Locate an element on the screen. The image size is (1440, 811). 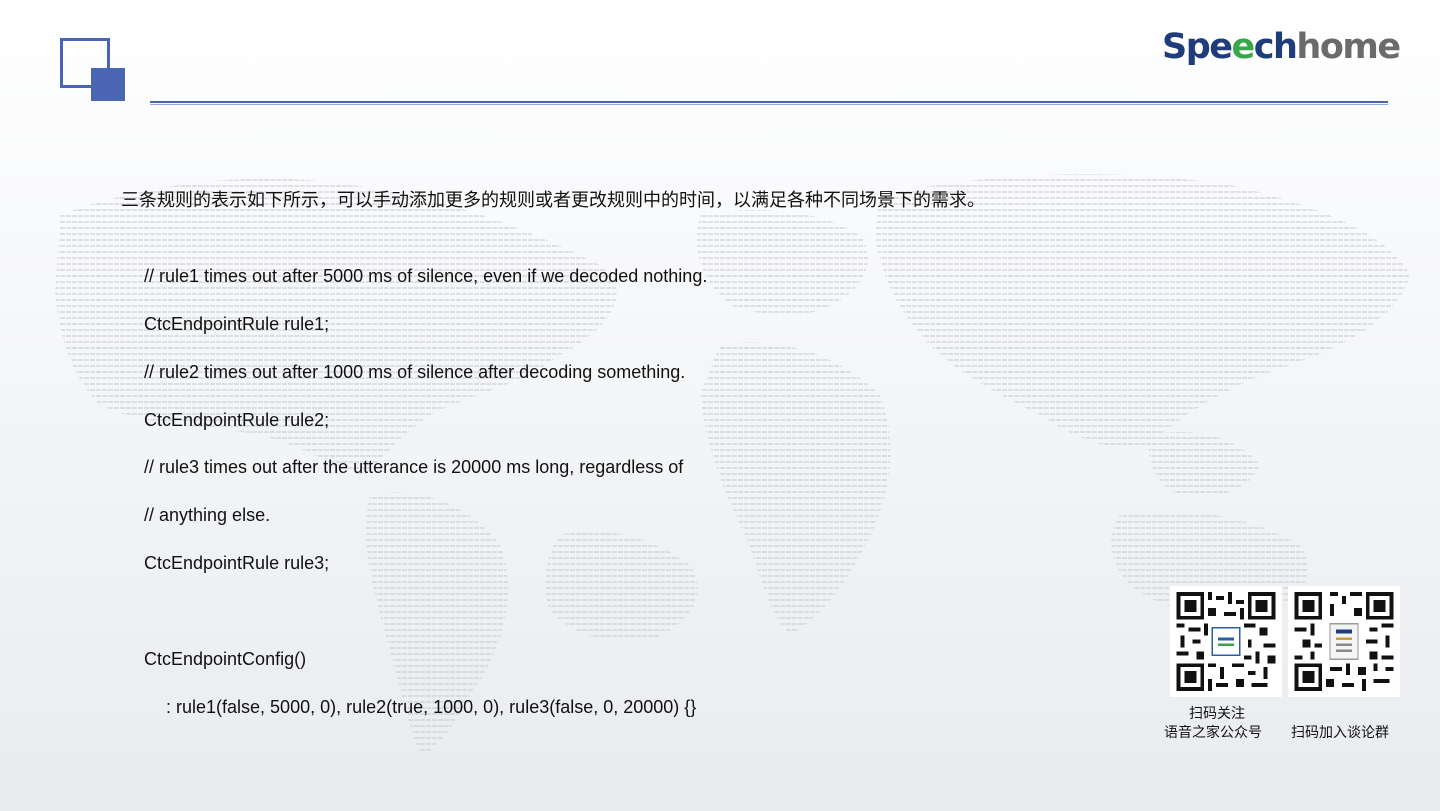
speechhome-logo: Speechhome is located at coordinates (1281, 47).